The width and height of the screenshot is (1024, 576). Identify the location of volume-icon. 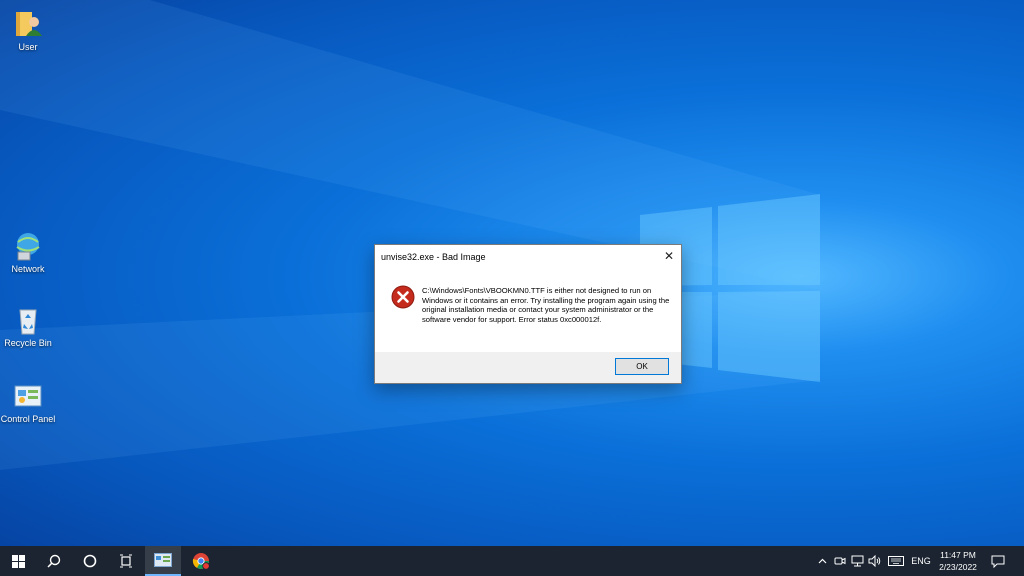
(874, 561).